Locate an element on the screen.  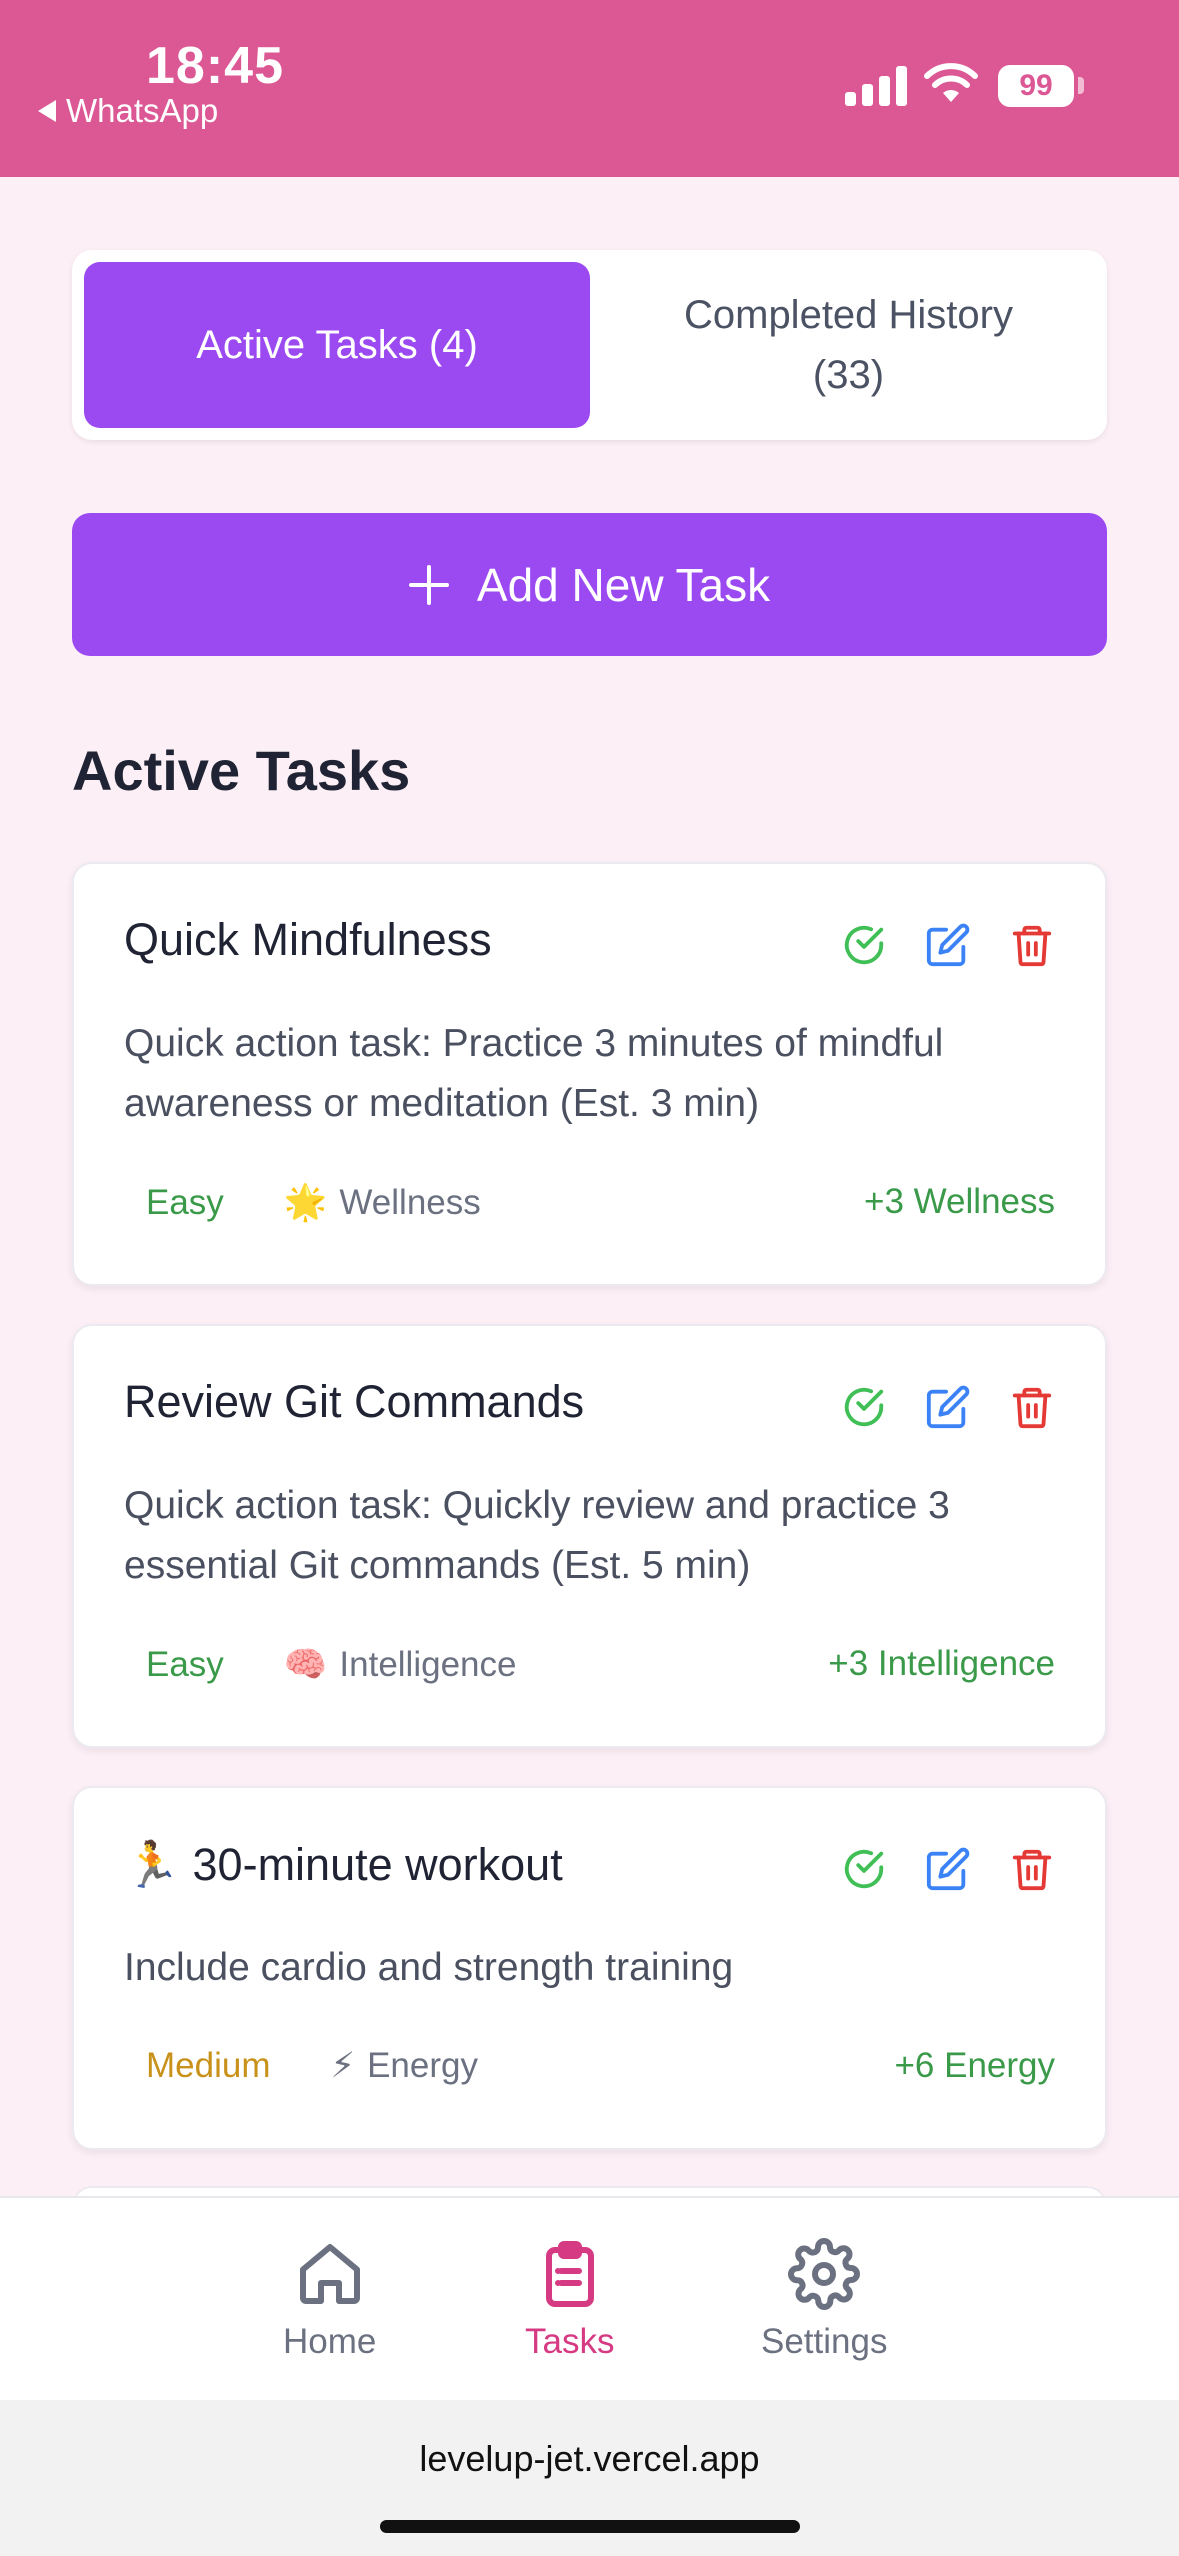
battery-icon: 99 is located at coordinates (1036, 86).